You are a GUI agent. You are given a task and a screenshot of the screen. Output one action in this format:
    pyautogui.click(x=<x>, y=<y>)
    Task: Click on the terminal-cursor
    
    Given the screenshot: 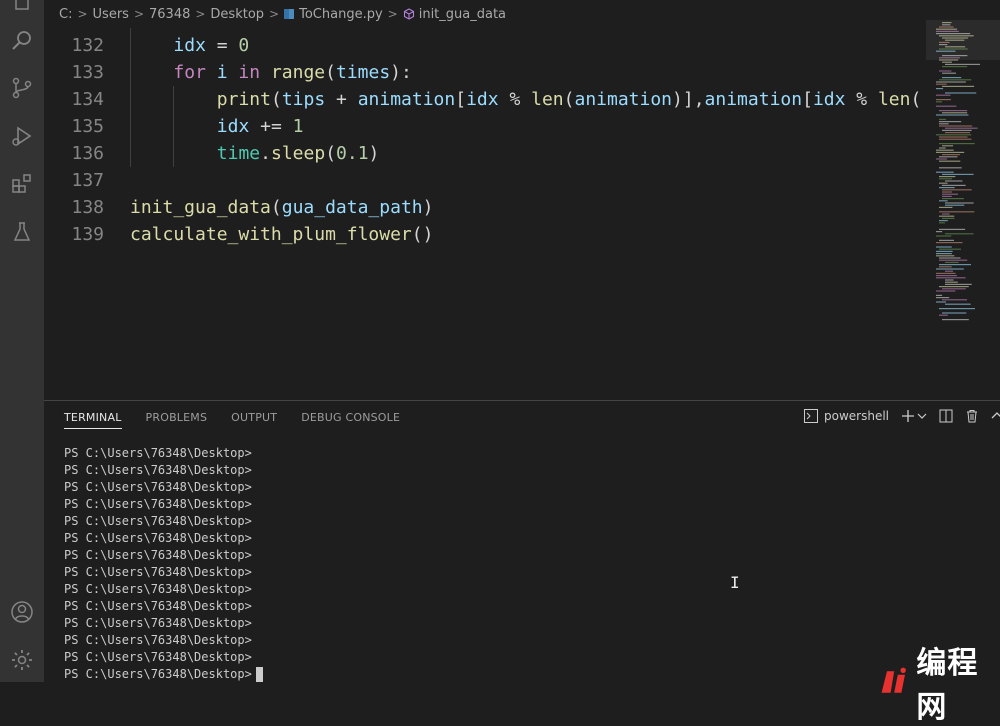 What is the action you would take?
    pyautogui.click(x=259, y=674)
    